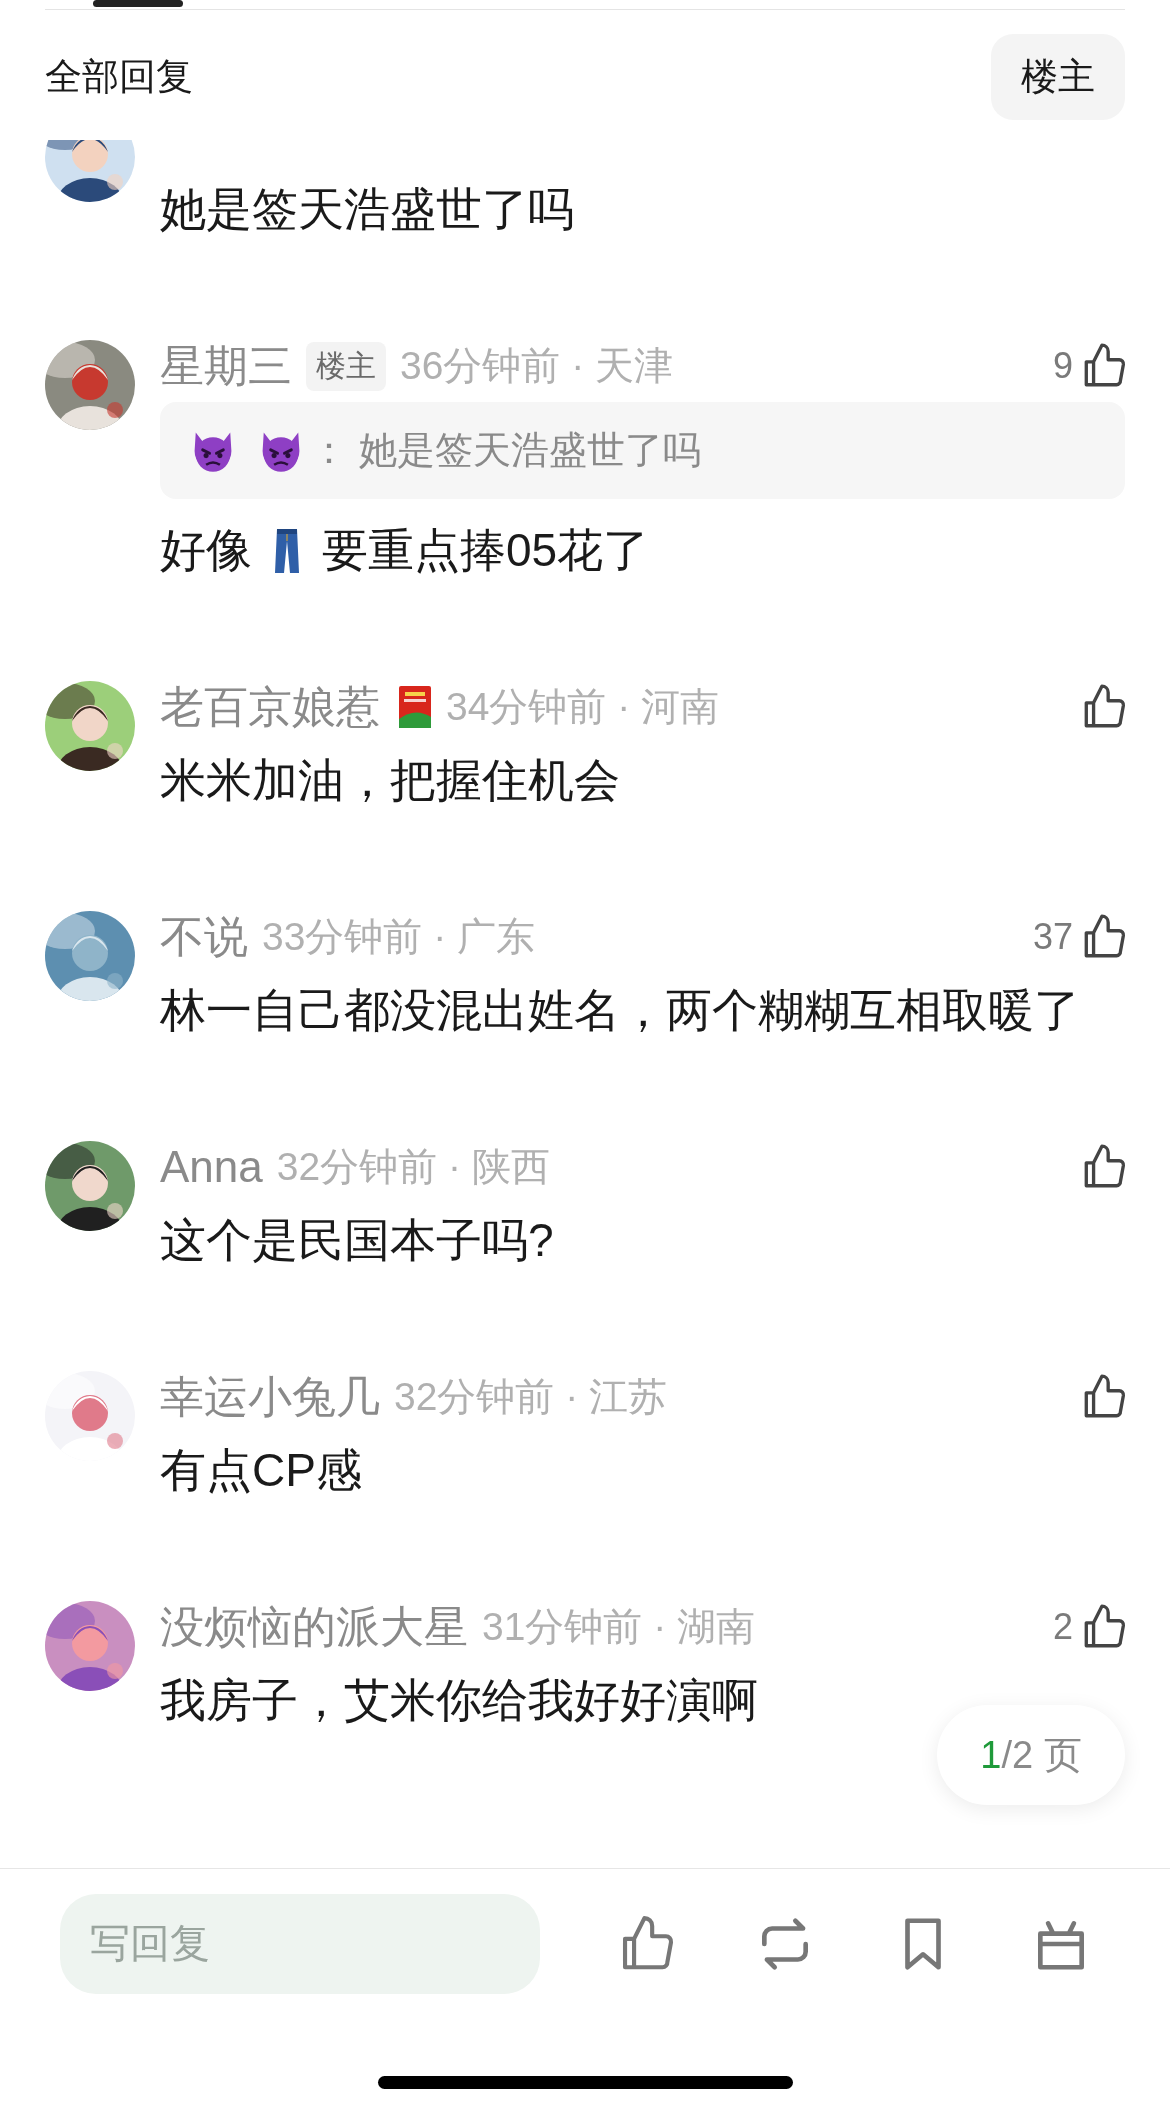 The width and height of the screenshot is (1170, 2116). I want to click on comment-text: 这个是民国本子吗?, so click(357, 1240).